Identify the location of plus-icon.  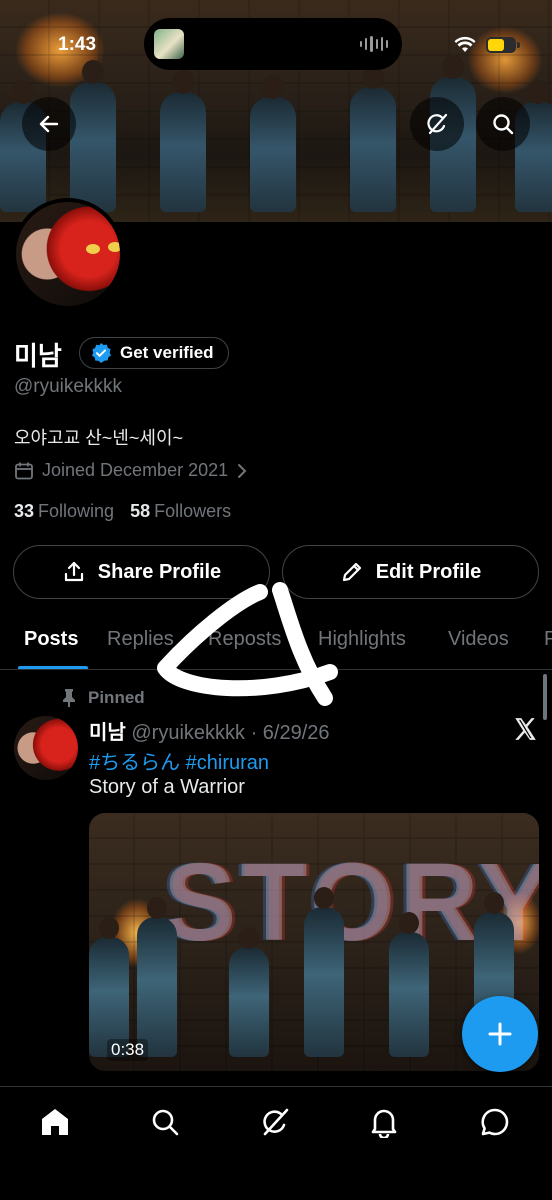
(500, 1034).